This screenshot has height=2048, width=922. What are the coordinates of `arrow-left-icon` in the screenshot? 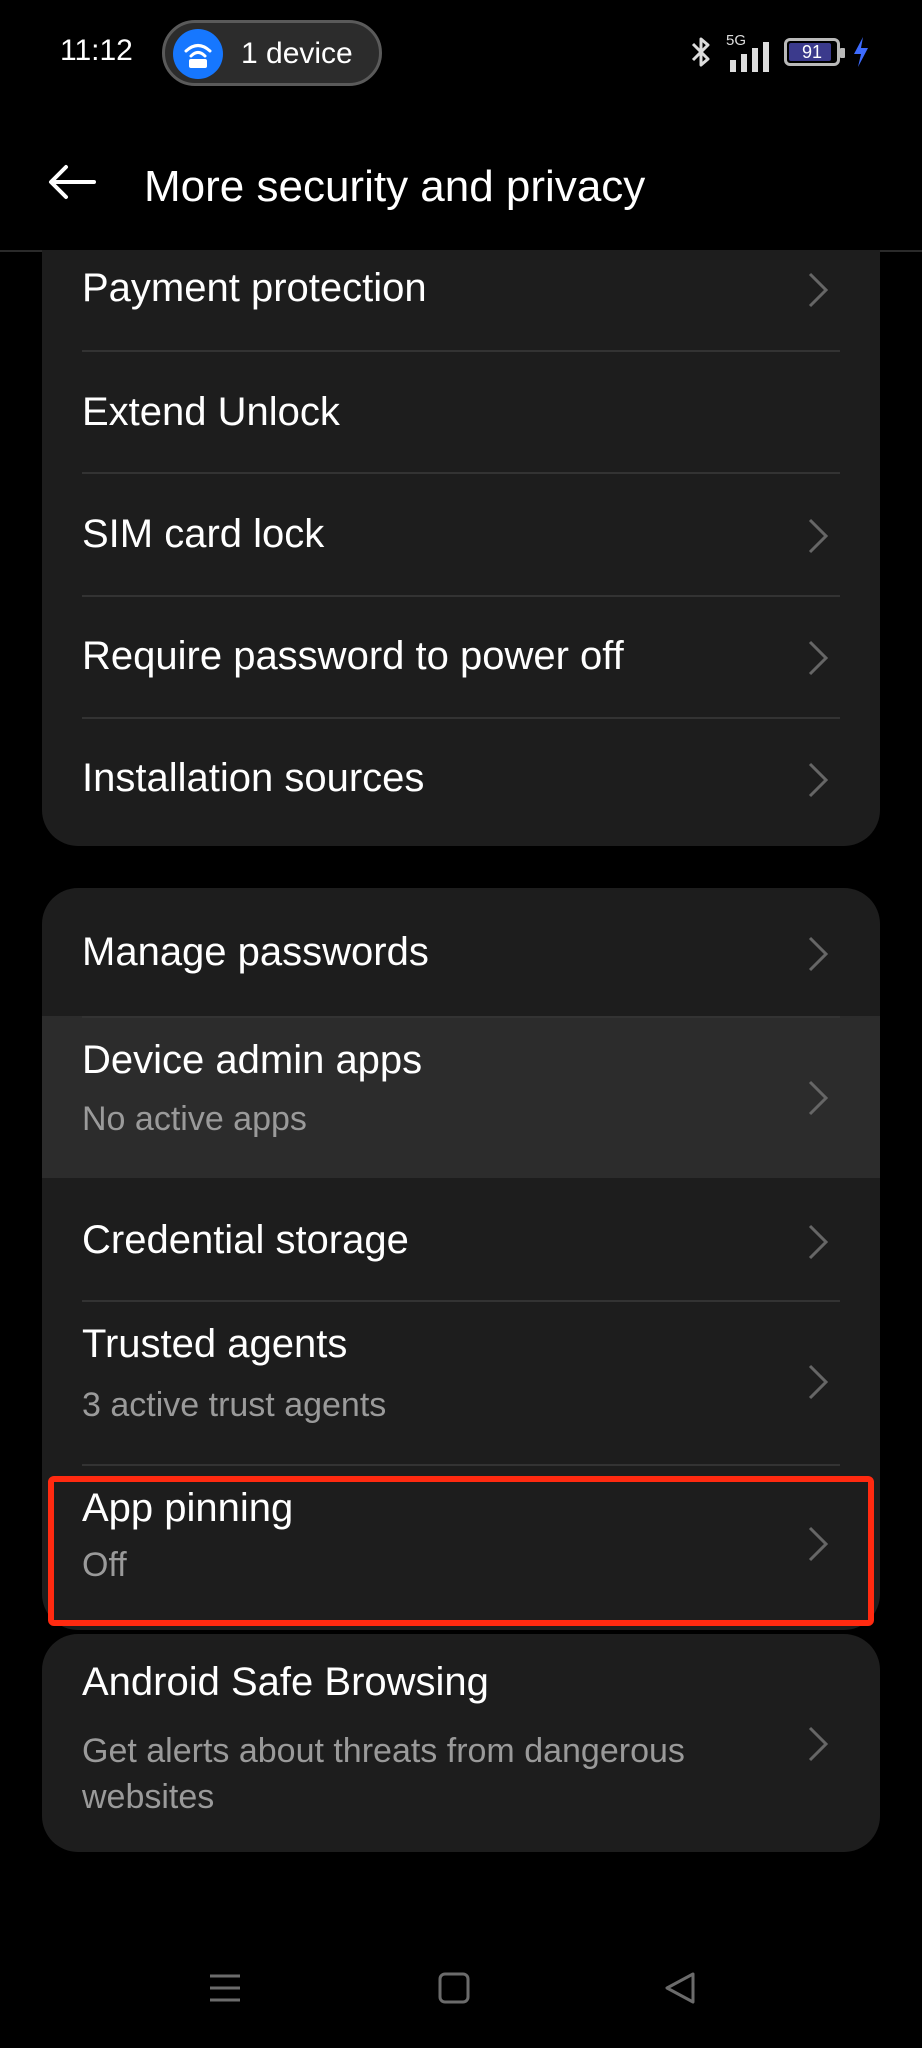 It's located at (72, 182).